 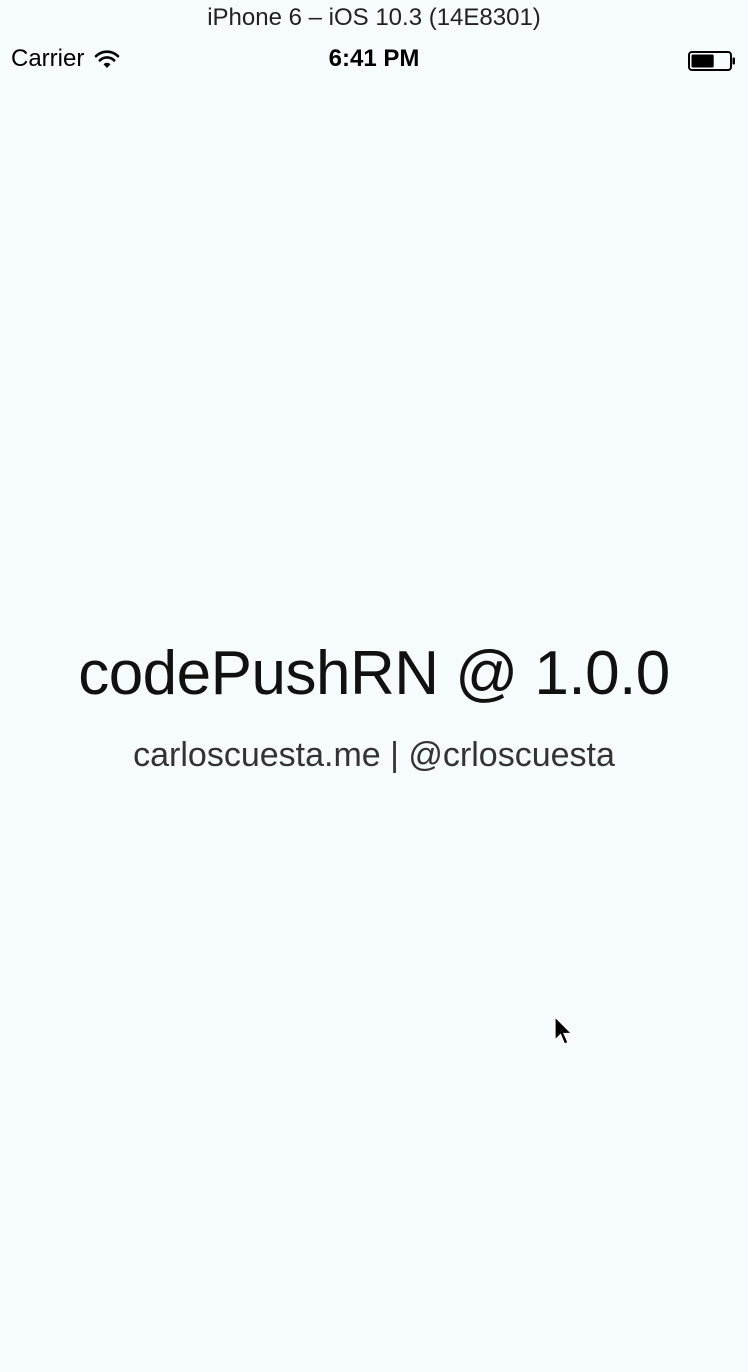 I want to click on simulator-window-title: iPhone 6 – iOS 10.3 (14E8301), so click(x=374, y=18).